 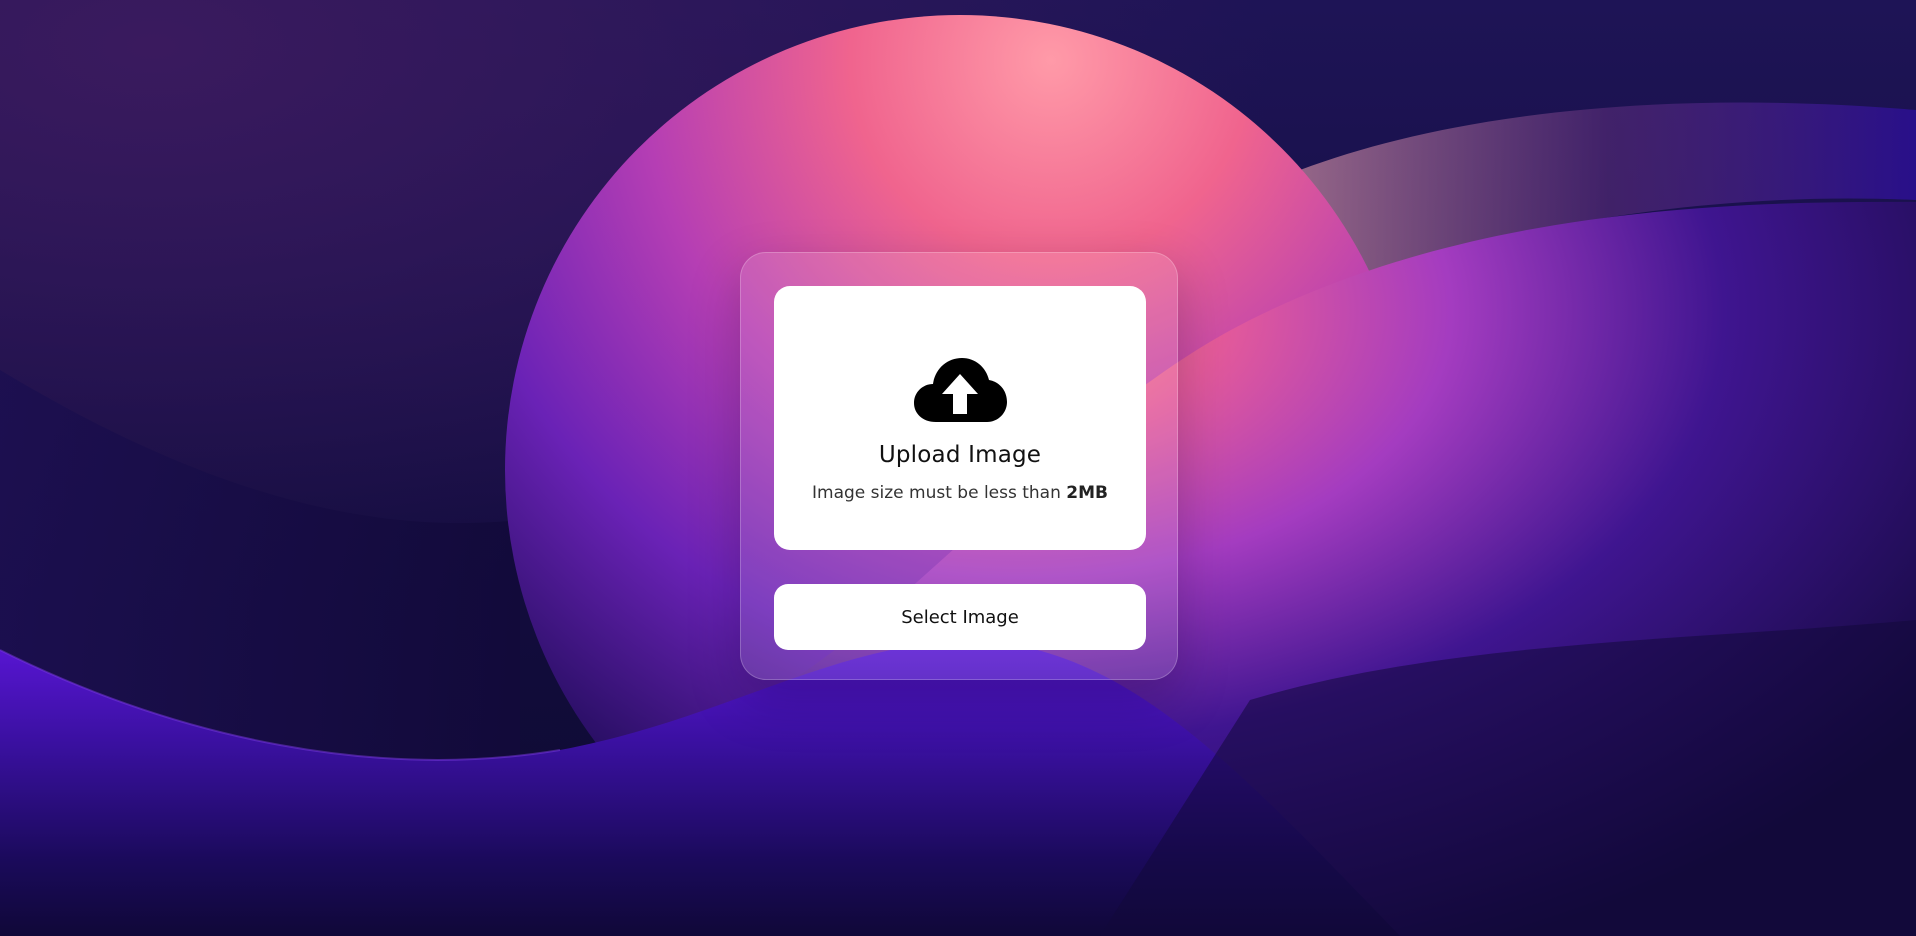 What do you see at coordinates (936, 493) in the screenshot?
I see `upload-hint-text: Image size must be less than` at bounding box center [936, 493].